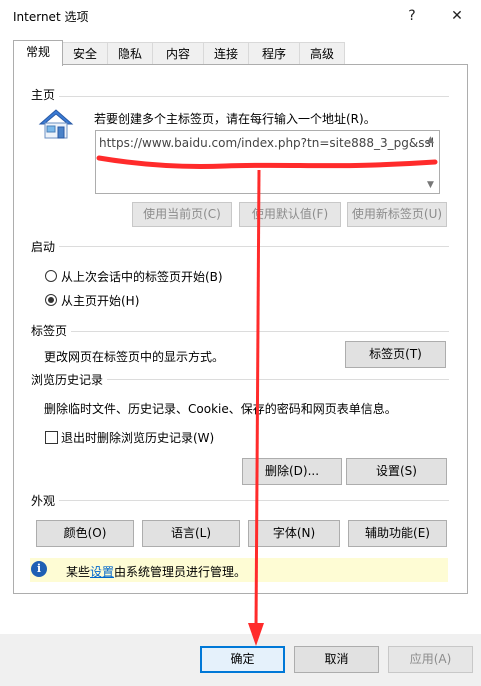  I want to click on delete-on-exit-label: 退出时删除浏览历史记录(W), so click(138, 438).